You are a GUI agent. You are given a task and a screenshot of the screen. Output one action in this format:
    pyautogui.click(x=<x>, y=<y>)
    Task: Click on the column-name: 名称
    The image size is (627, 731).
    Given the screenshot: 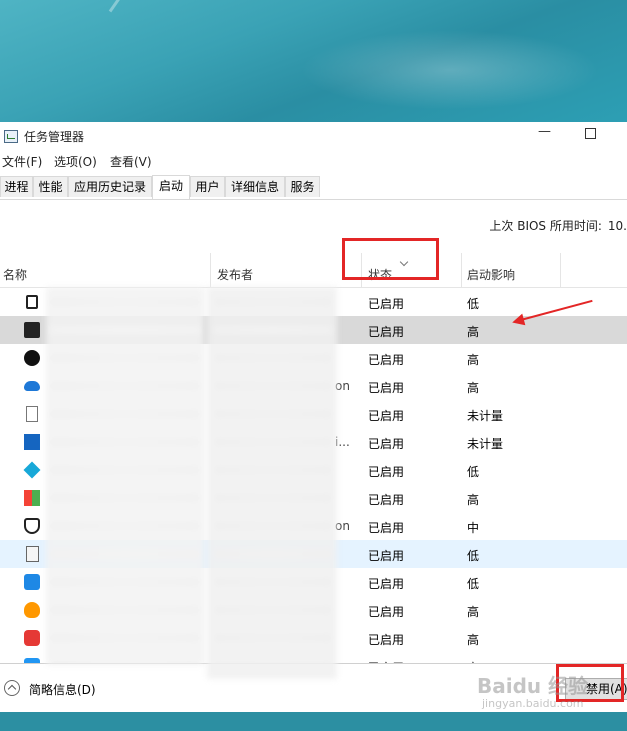 What is the action you would take?
    pyautogui.click(x=15, y=274)
    